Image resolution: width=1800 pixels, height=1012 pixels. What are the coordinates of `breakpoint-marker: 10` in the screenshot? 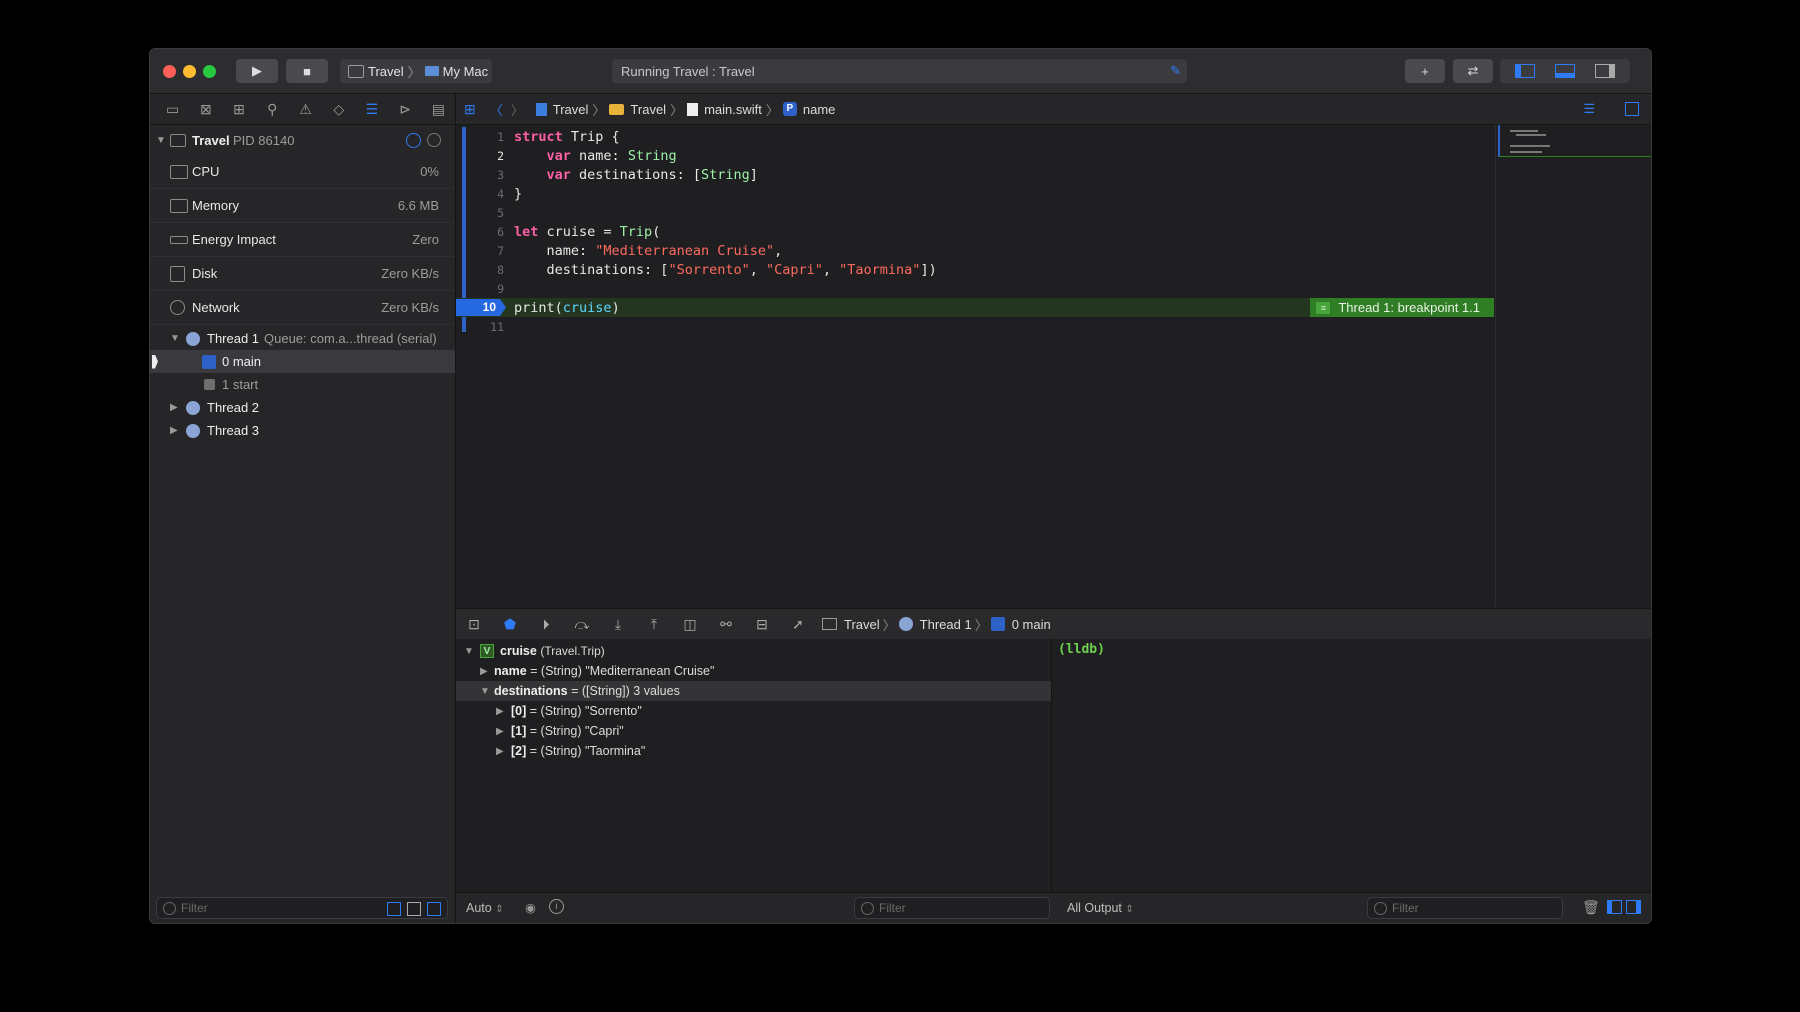 It's located at (481, 307).